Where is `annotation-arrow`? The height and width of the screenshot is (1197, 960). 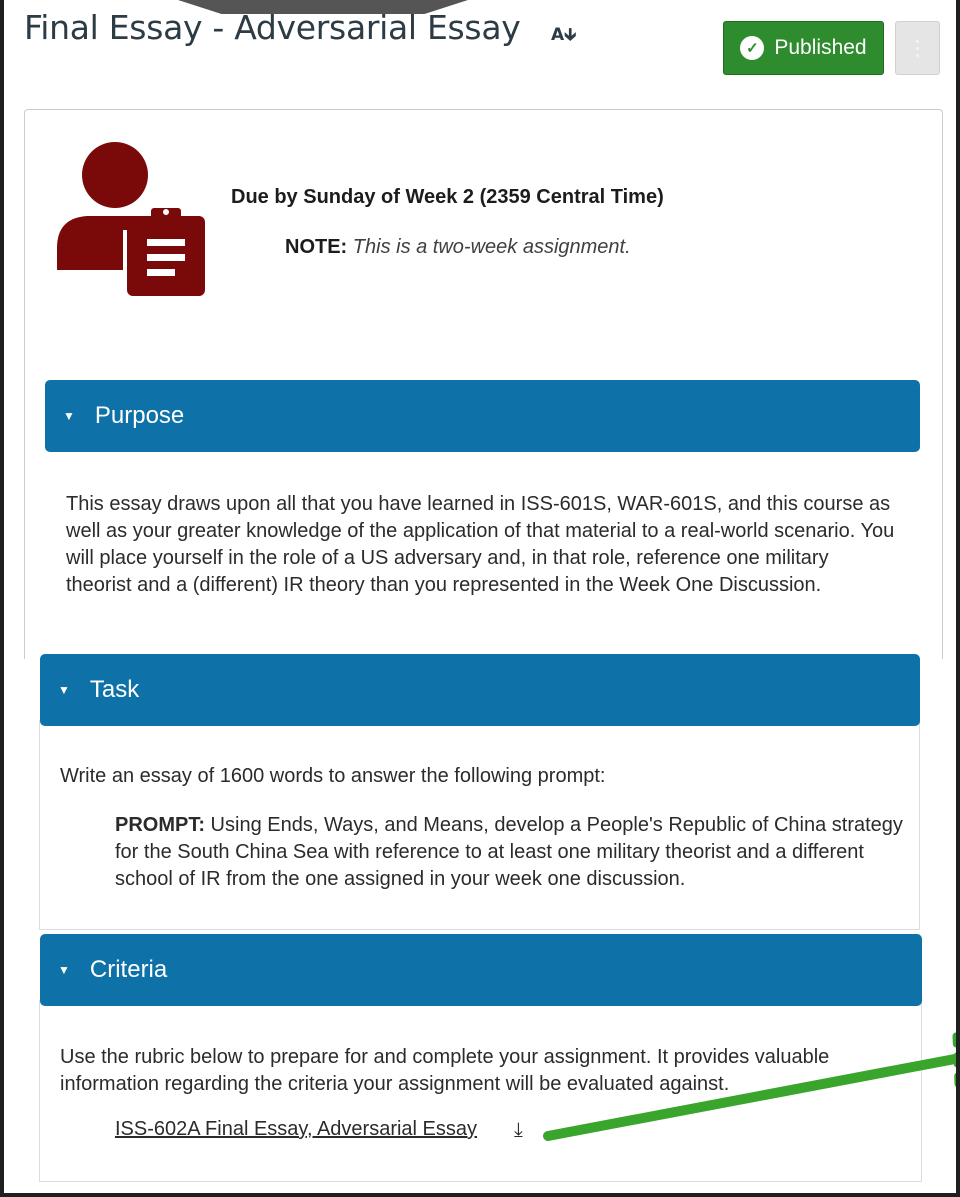 annotation-arrow is located at coordinates (751, 1086).